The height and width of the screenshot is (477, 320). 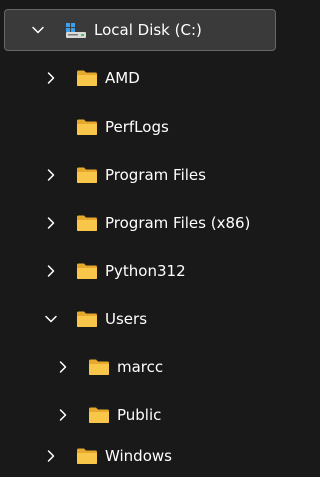 I want to click on tree-item-program-files: Program Files, so click(x=140, y=175).